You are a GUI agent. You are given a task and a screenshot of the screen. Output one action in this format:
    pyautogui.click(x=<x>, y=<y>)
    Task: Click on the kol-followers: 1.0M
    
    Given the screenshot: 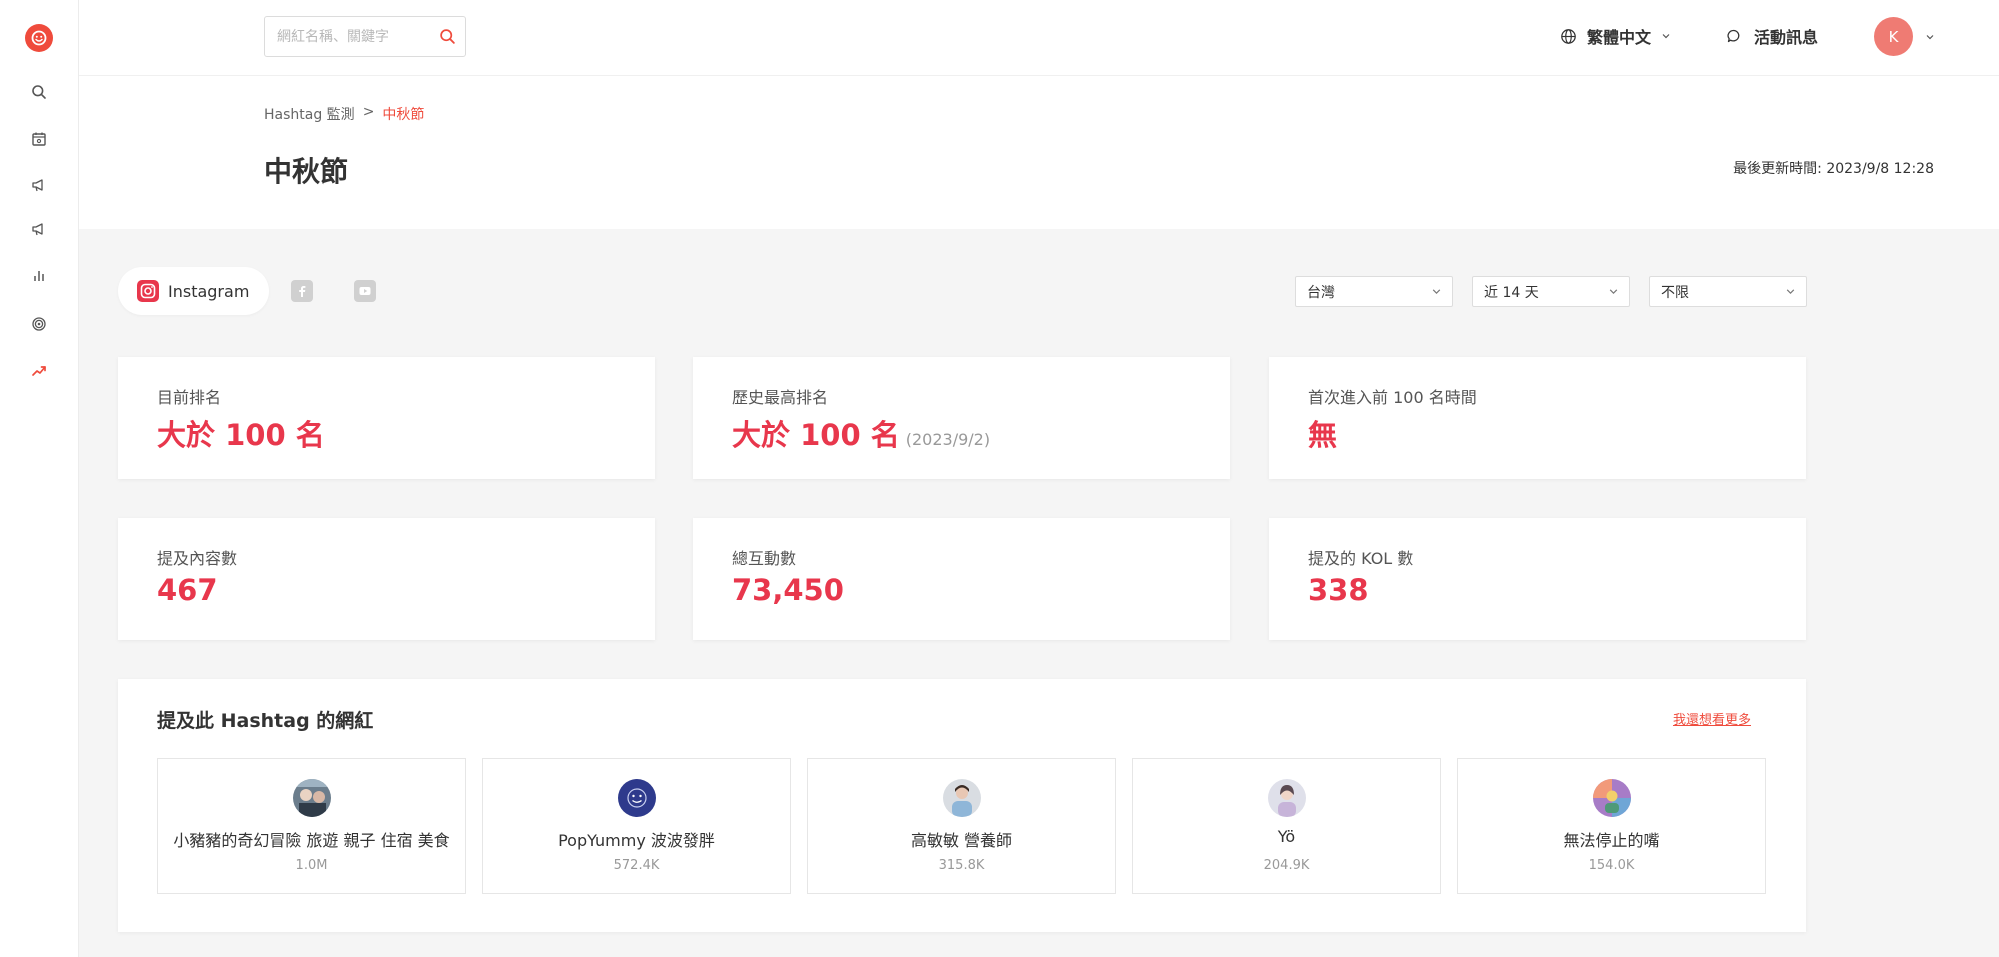 What is the action you would take?
    pyautogui.click(x=311, y=865)
    